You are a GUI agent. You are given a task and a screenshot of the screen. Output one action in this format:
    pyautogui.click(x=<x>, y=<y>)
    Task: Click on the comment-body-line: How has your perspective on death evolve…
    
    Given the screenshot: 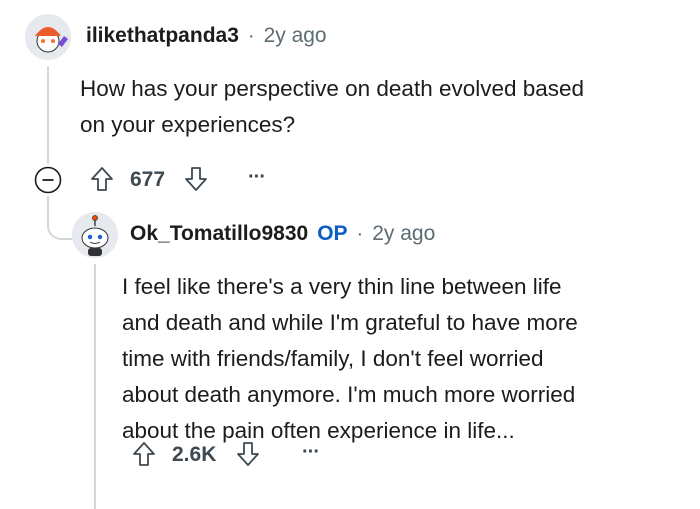 What is the action you would take?
    pyautogui.click(x=332, y=88)
    